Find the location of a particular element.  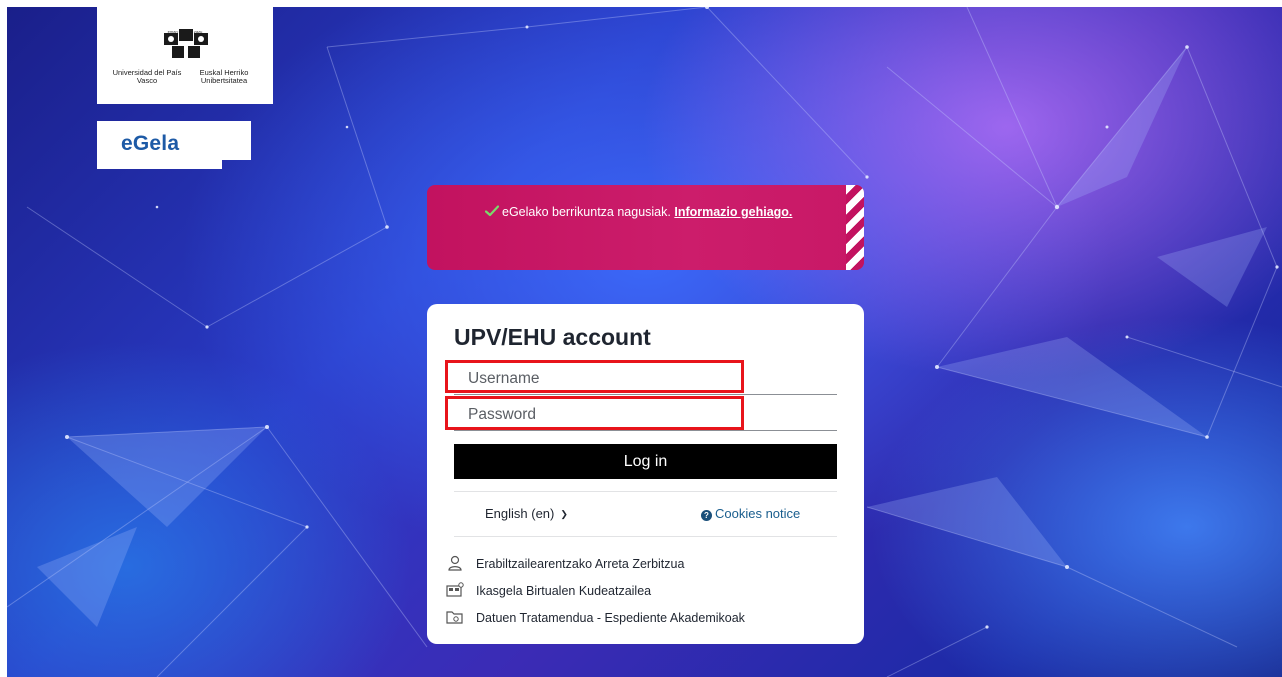

cookies-notice-label: Cookies notice is located at coordinates (758, 513).